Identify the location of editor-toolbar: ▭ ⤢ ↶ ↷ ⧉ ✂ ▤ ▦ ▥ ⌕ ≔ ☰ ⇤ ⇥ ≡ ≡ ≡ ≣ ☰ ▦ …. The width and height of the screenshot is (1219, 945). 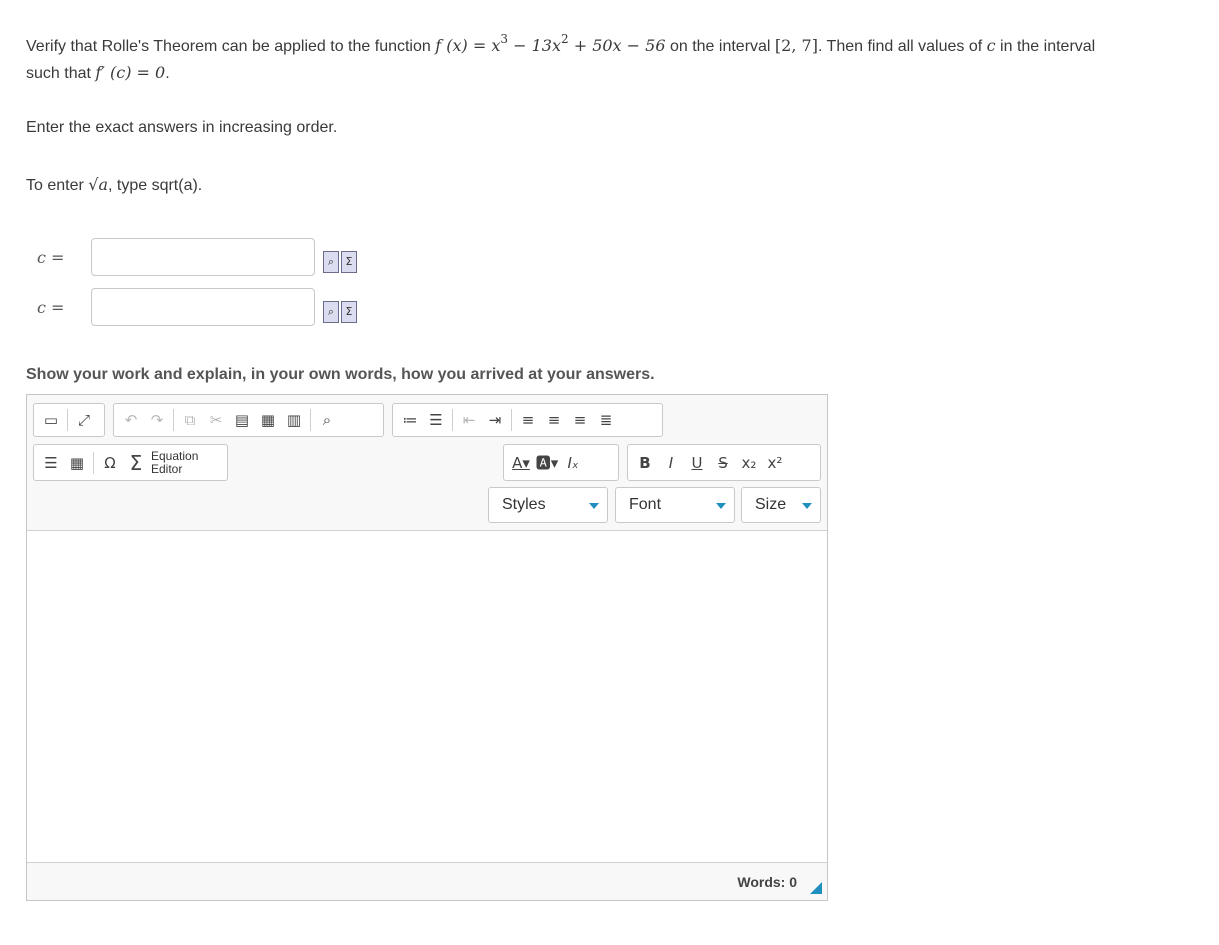
(427, 463).